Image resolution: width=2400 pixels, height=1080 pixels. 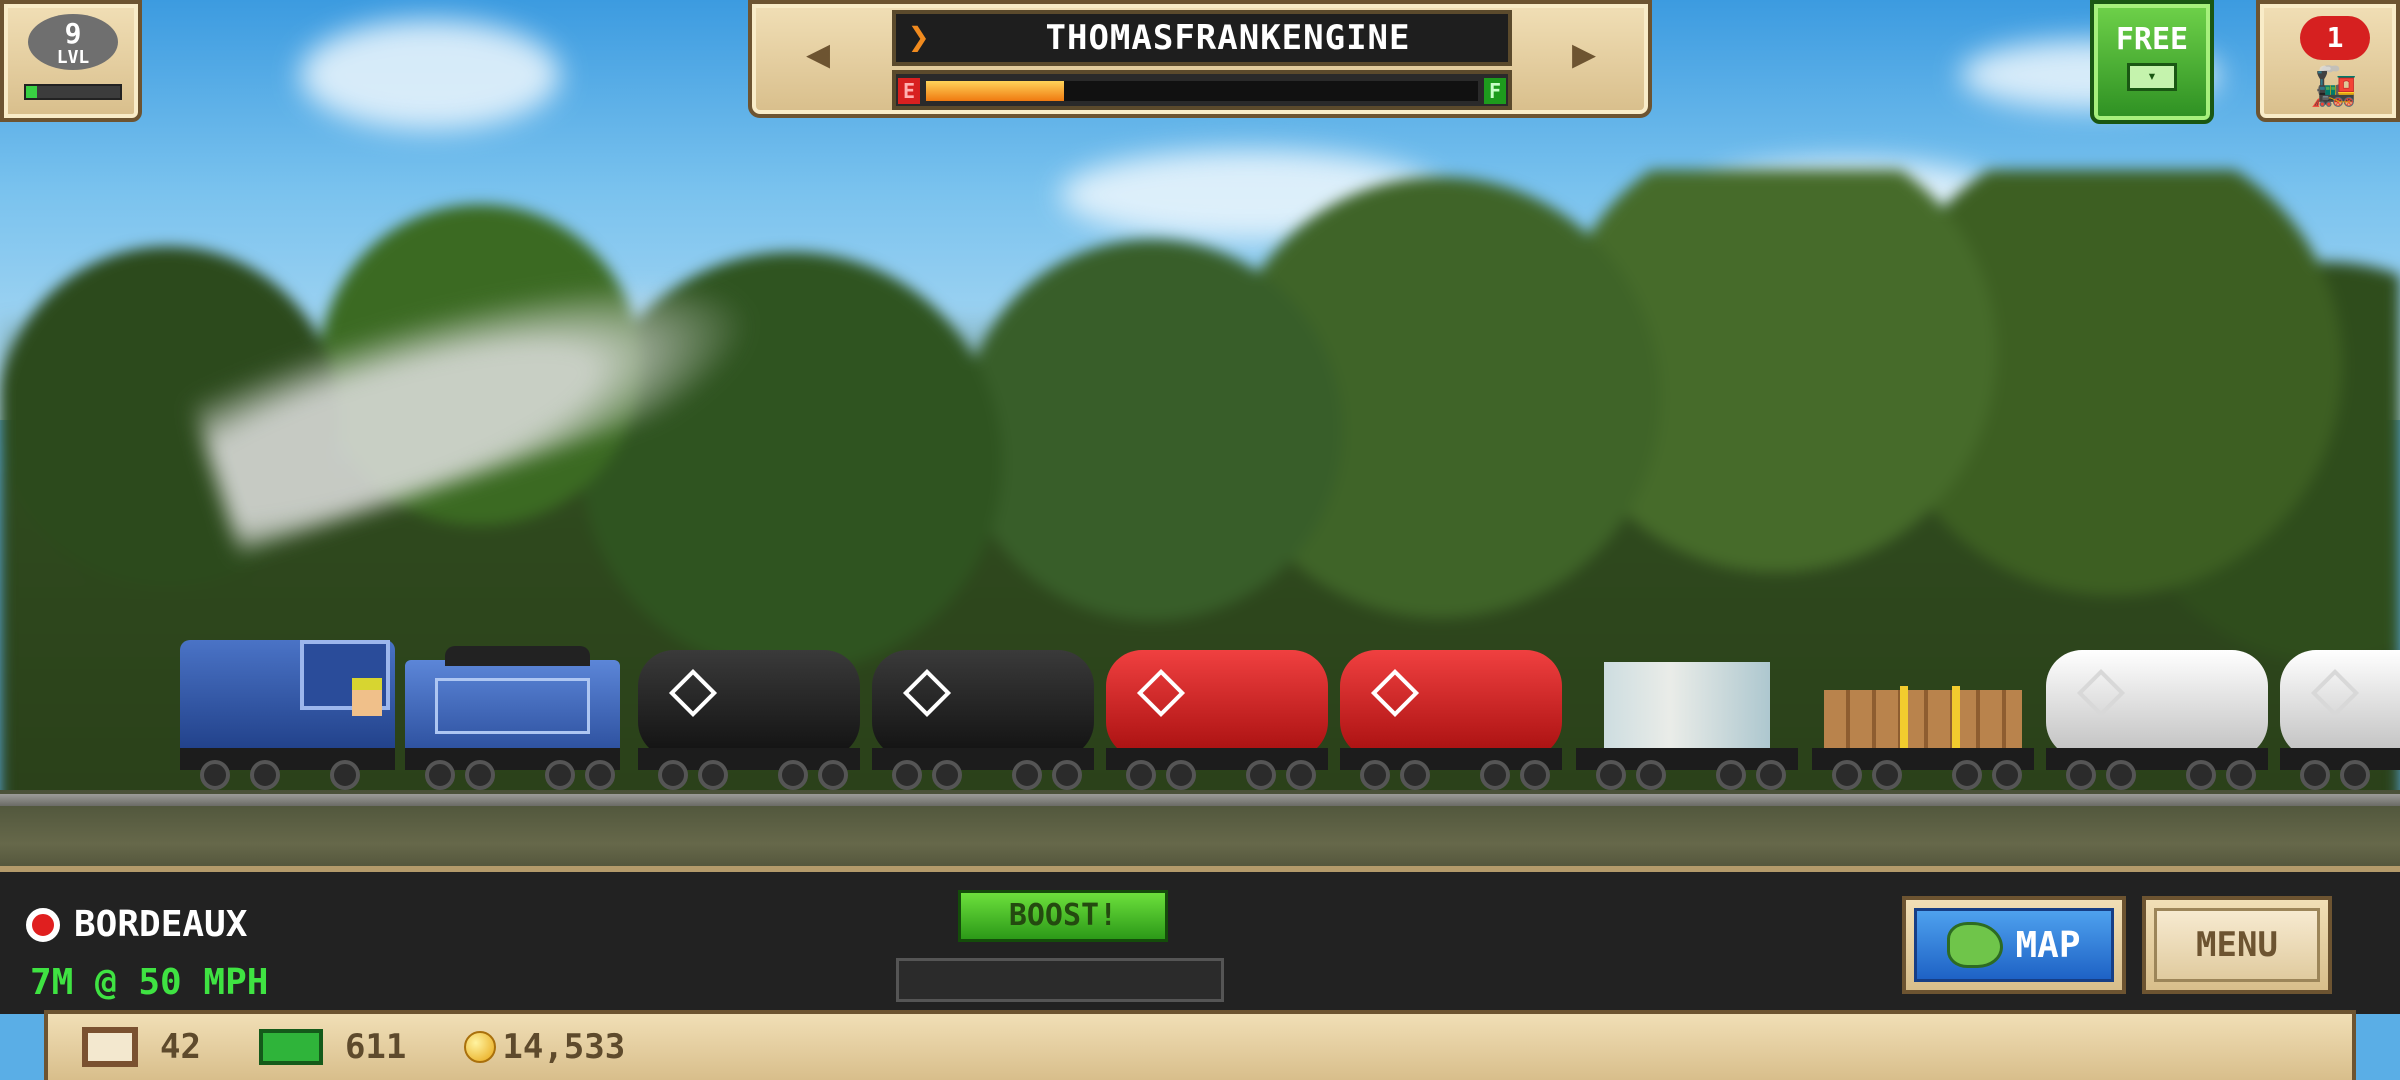 I want to click on level-progress-fill, so click(x=32, y=92).